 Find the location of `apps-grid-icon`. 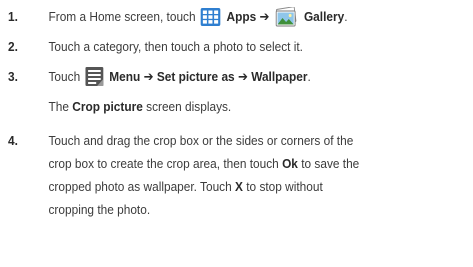

apps-grid-icon is located at coordinates (210, 17).